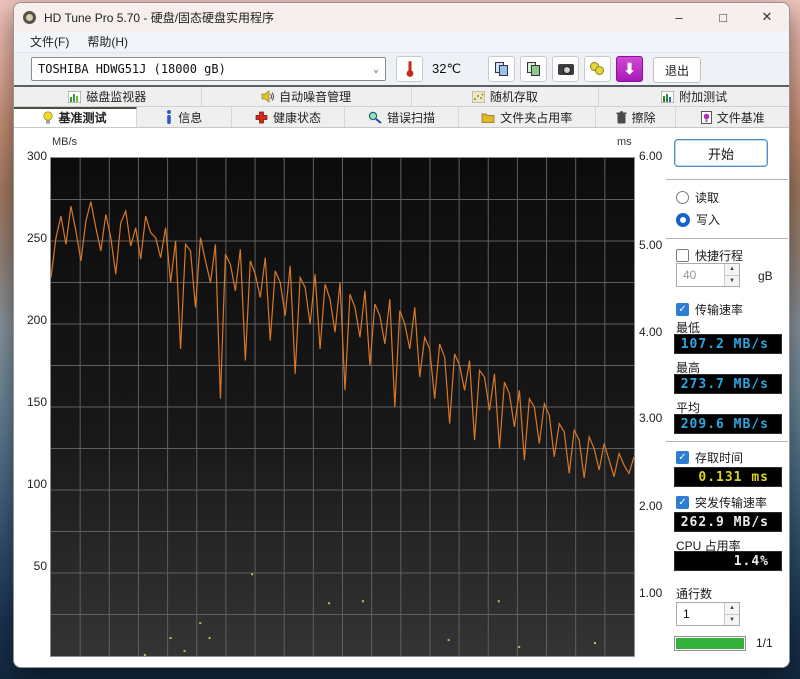 Image resolution: width=800 pixels, height=679 pixels. I want to click on tab-error-scan: 错误扫描, so click(402, 117).